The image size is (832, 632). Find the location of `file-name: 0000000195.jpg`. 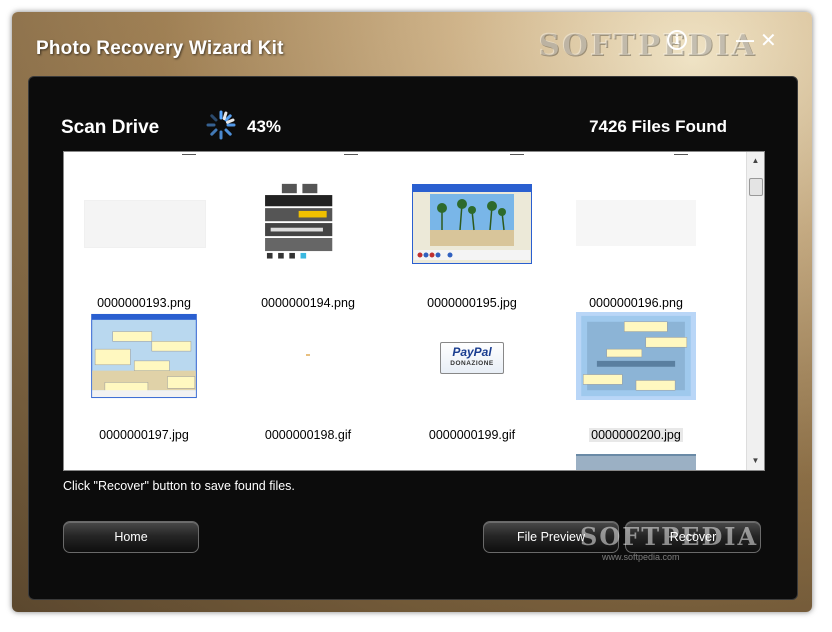

file-name: 0000000195.jpg is located at coordinates (472, 303).